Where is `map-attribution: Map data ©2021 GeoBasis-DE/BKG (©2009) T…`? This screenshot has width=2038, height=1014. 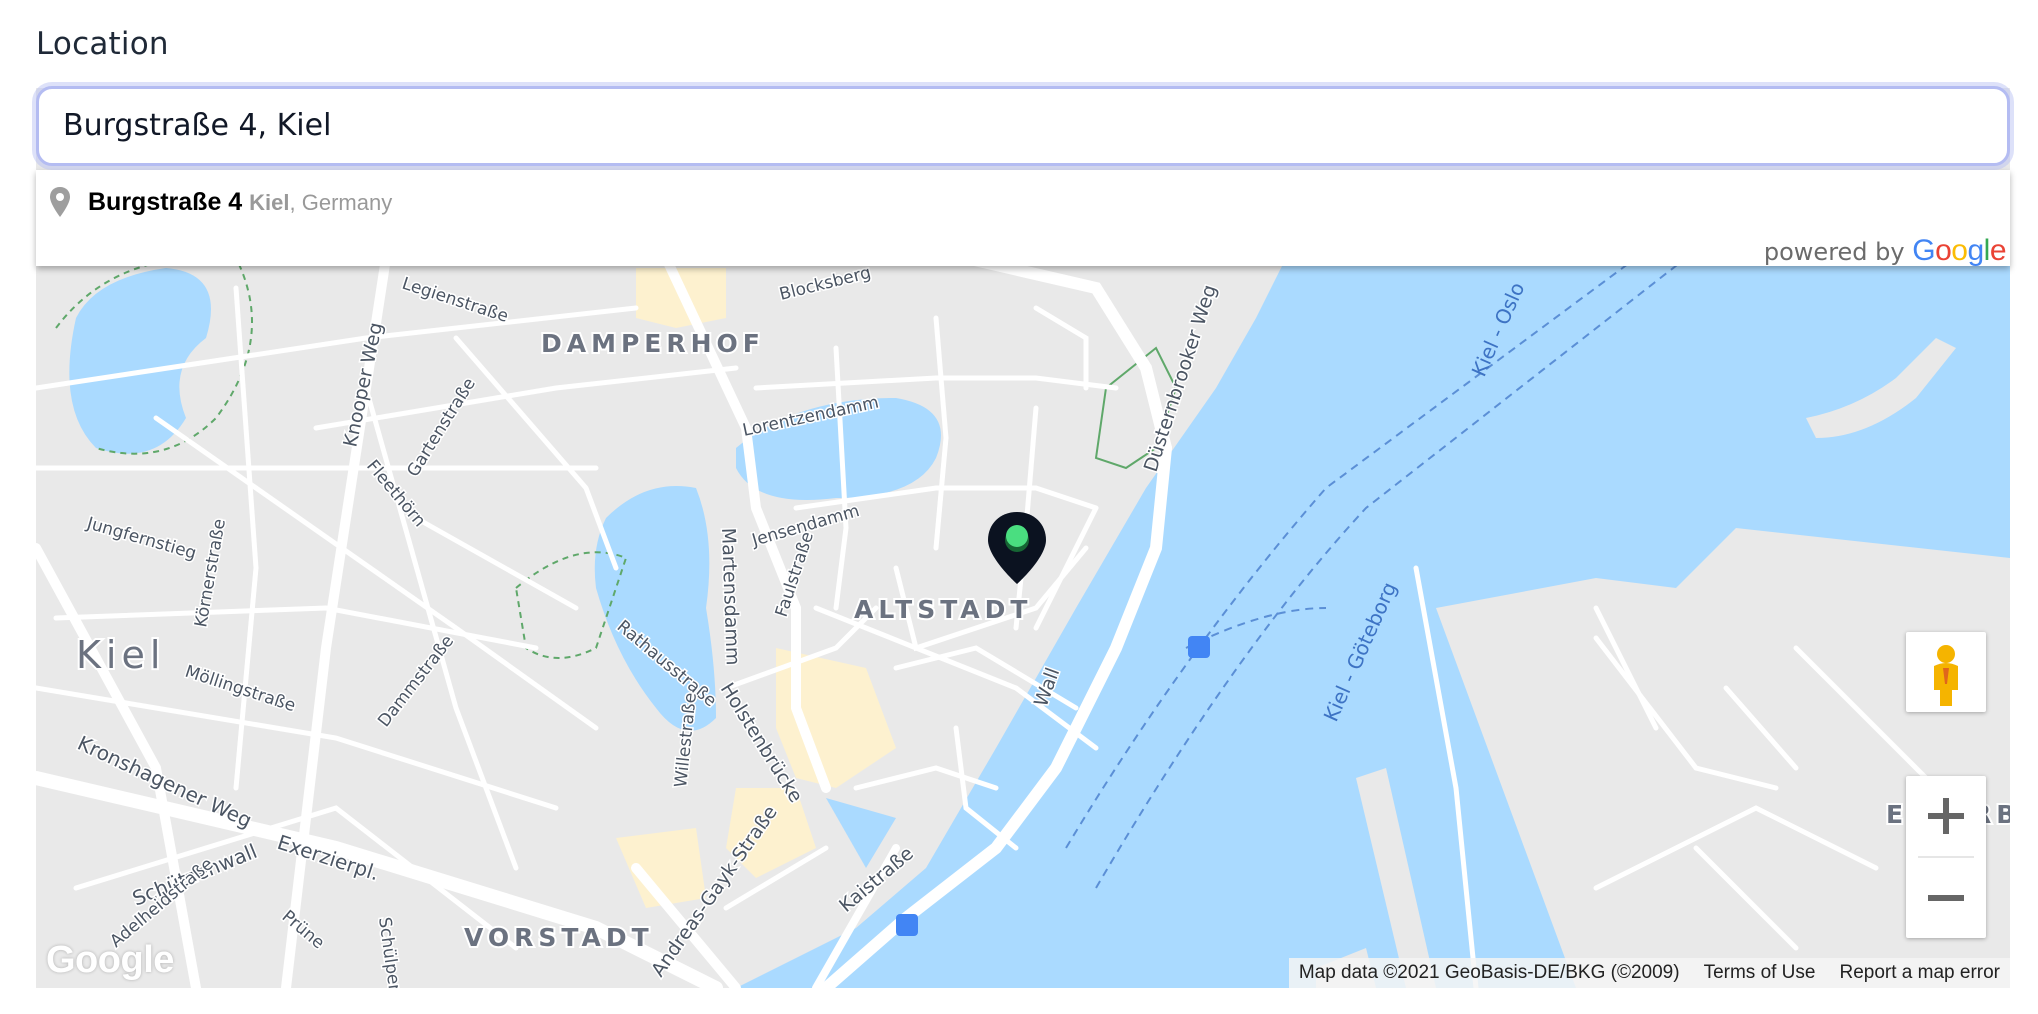
map-attribution: Map data ©2021 GeoBasis-DE/BKG (©2009) T… is located at coordinates (1649, 973).